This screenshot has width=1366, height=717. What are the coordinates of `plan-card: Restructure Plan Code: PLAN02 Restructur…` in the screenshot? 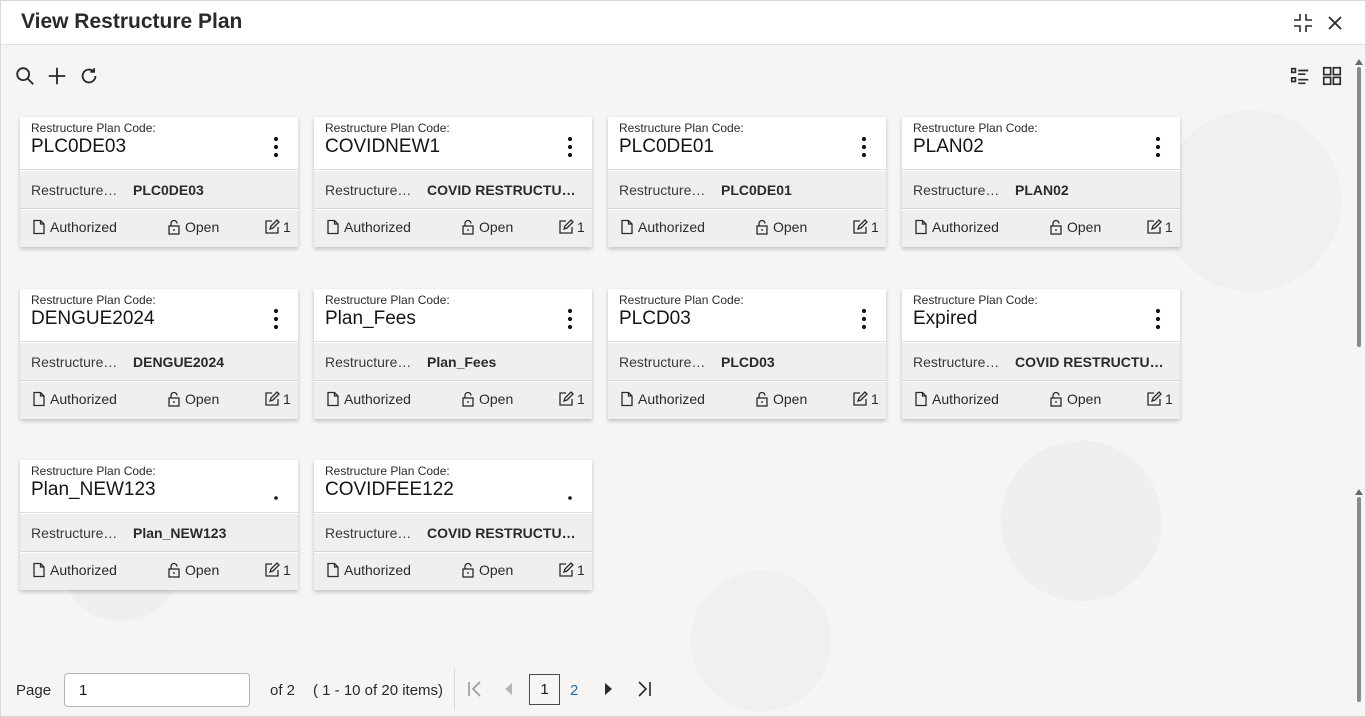 It's located at (1041, 182).